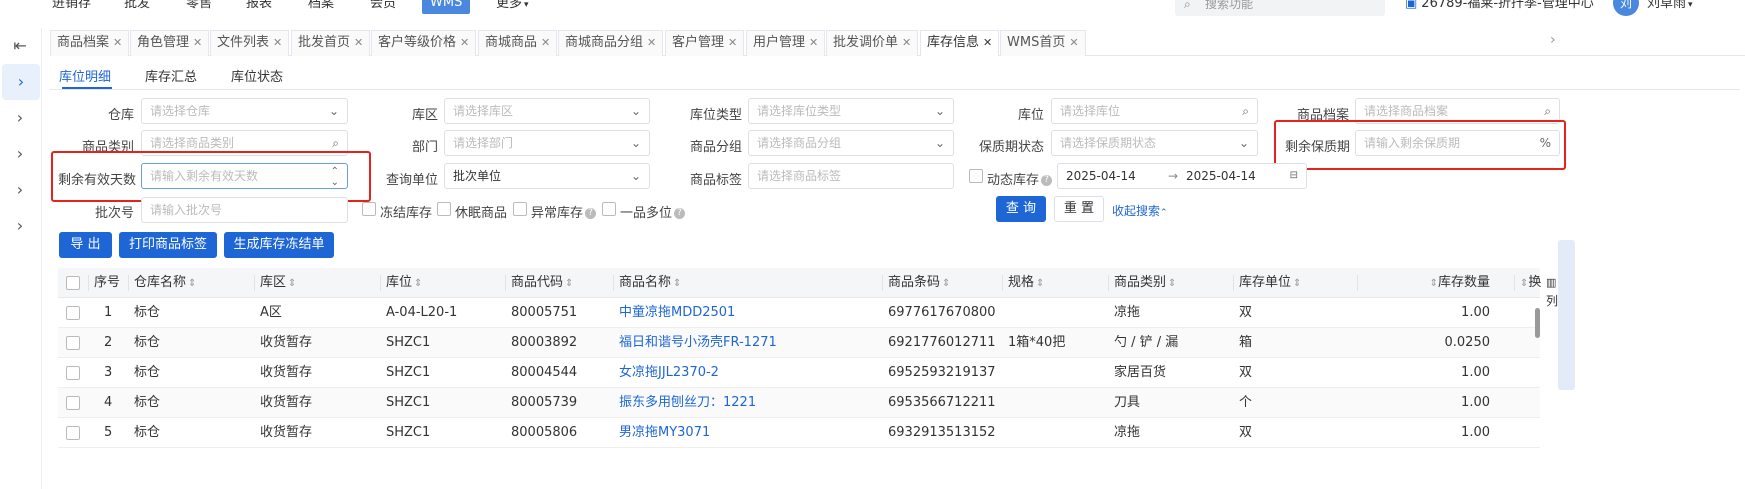 The image size is (1745, 489). I want to click on batch-input: 请输入批次号, so click(244, 210).